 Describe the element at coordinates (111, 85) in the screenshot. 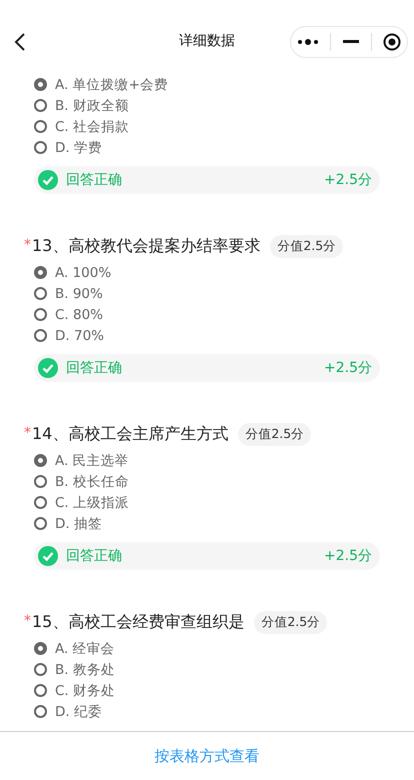

I see `option-label: A. 单位拨缴+会费` at that location.